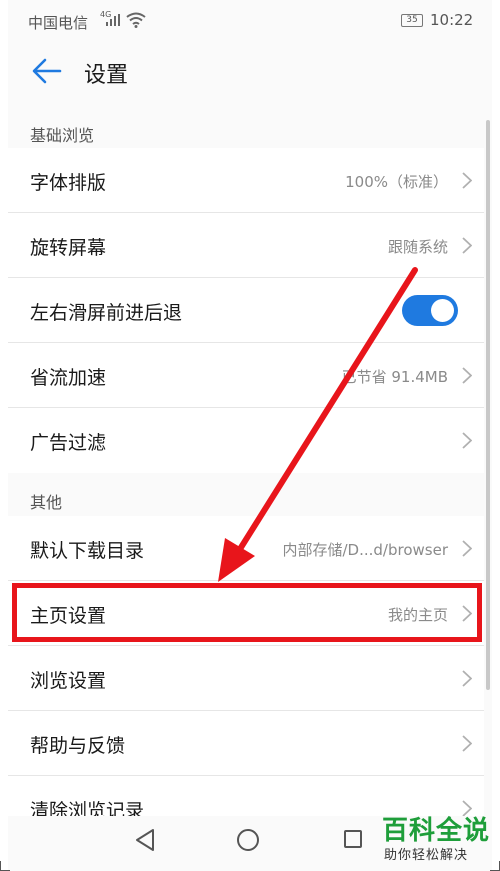  I want to click on annotation-arrow, so click(318, 424).